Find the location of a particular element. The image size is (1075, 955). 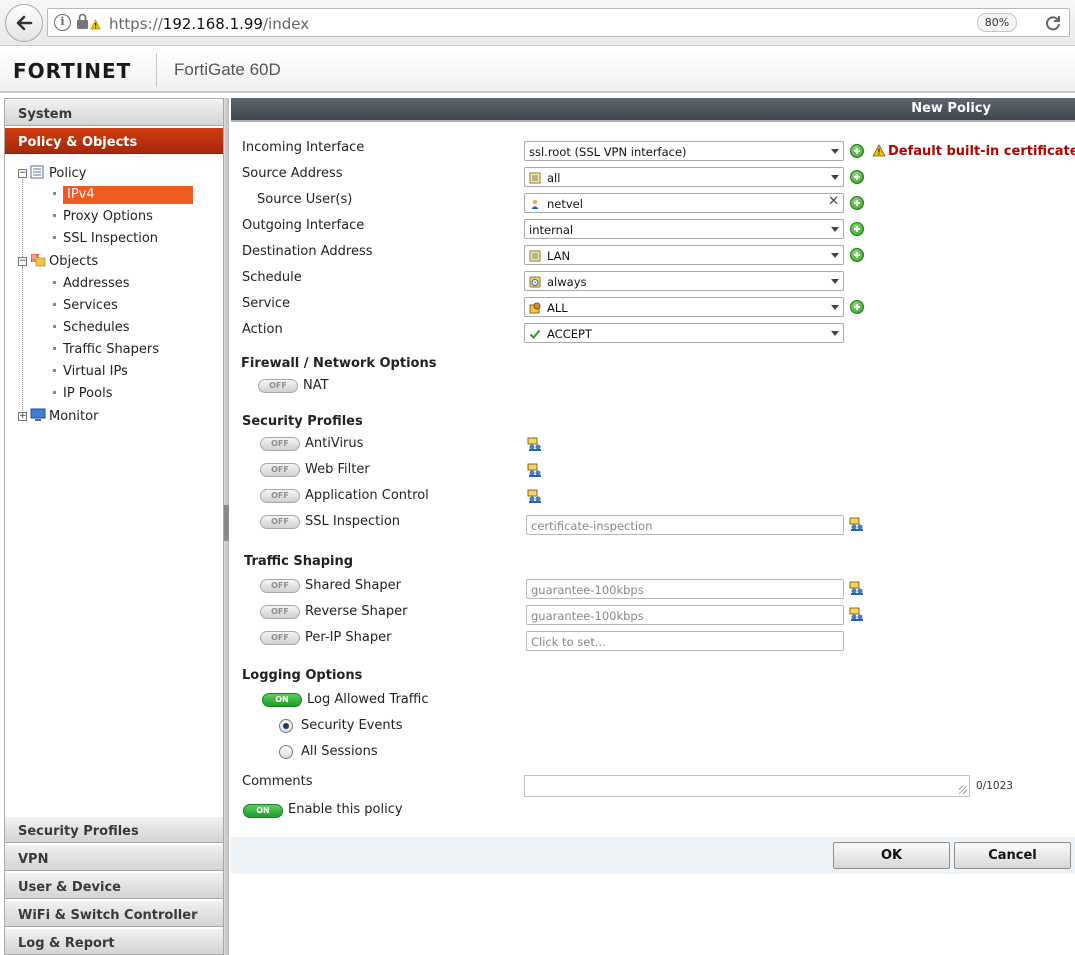

tree-item-schedules: Schedules is located at coordinates (91, 329).